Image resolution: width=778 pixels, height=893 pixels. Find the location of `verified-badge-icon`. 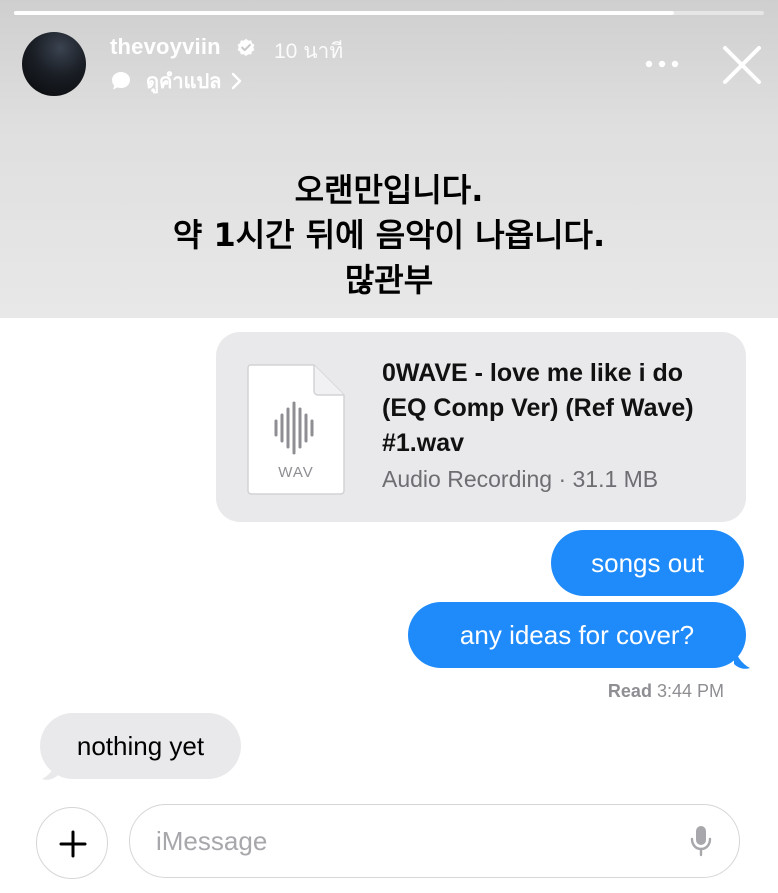

verified-badge-icon is located at coordinates (246, 47).